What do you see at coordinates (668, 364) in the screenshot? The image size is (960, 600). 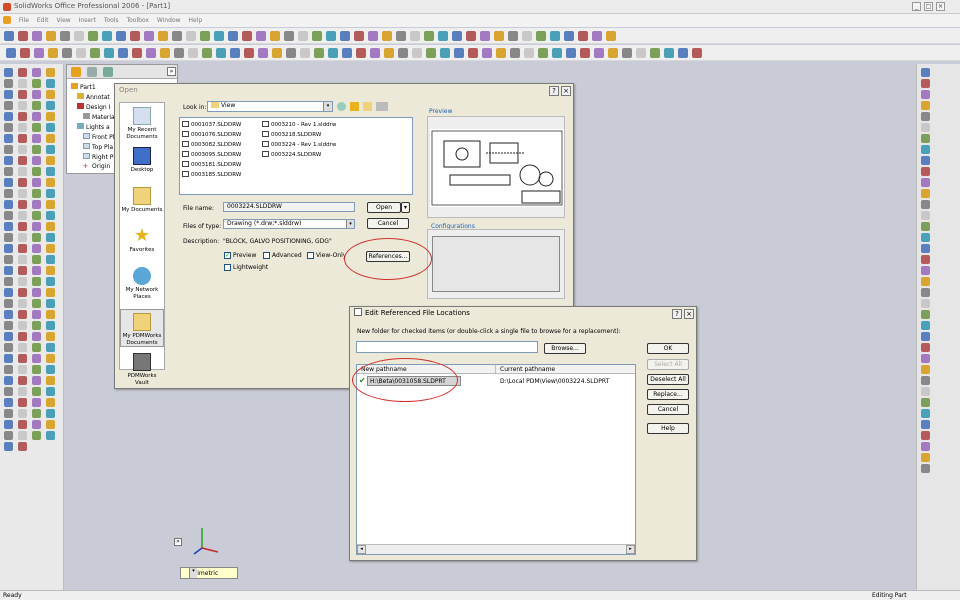 I see `select-all-button: Select All` at bounding box center [668, 364].